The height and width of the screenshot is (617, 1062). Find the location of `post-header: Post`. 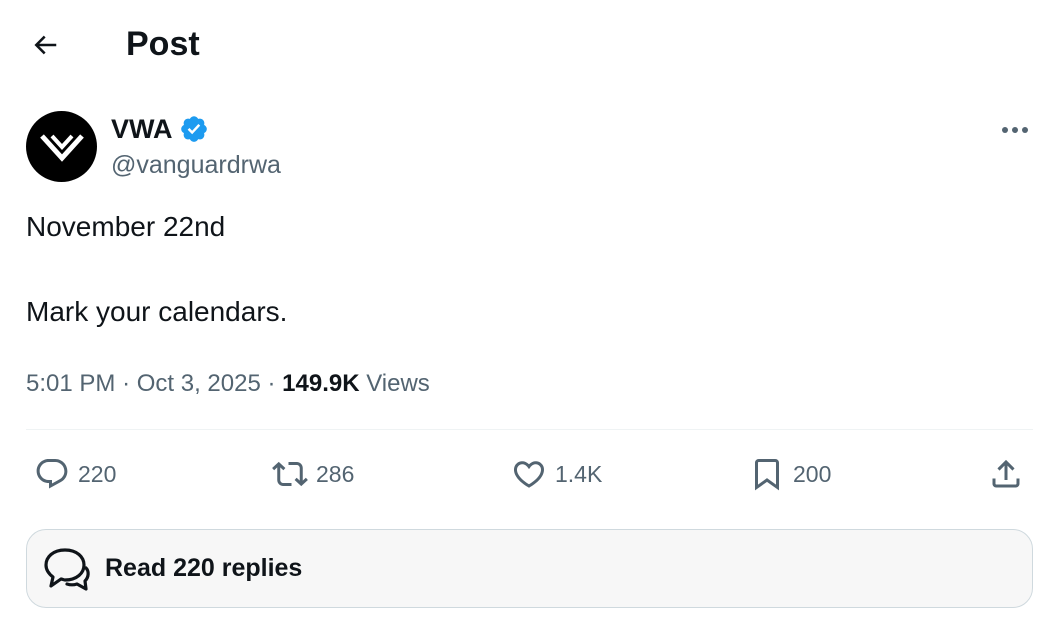

post-header: Post is located at coordinates (531, 44).